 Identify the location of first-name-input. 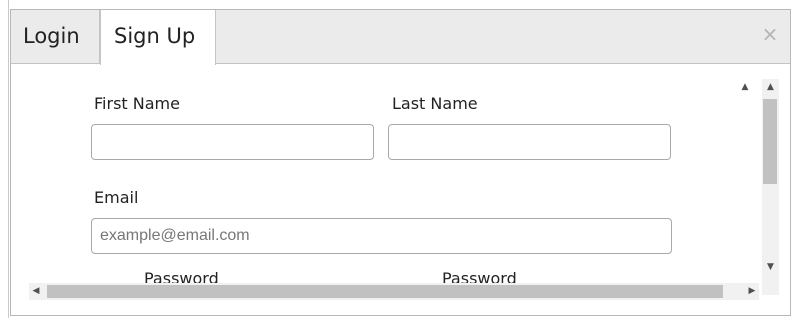
(232, 142).